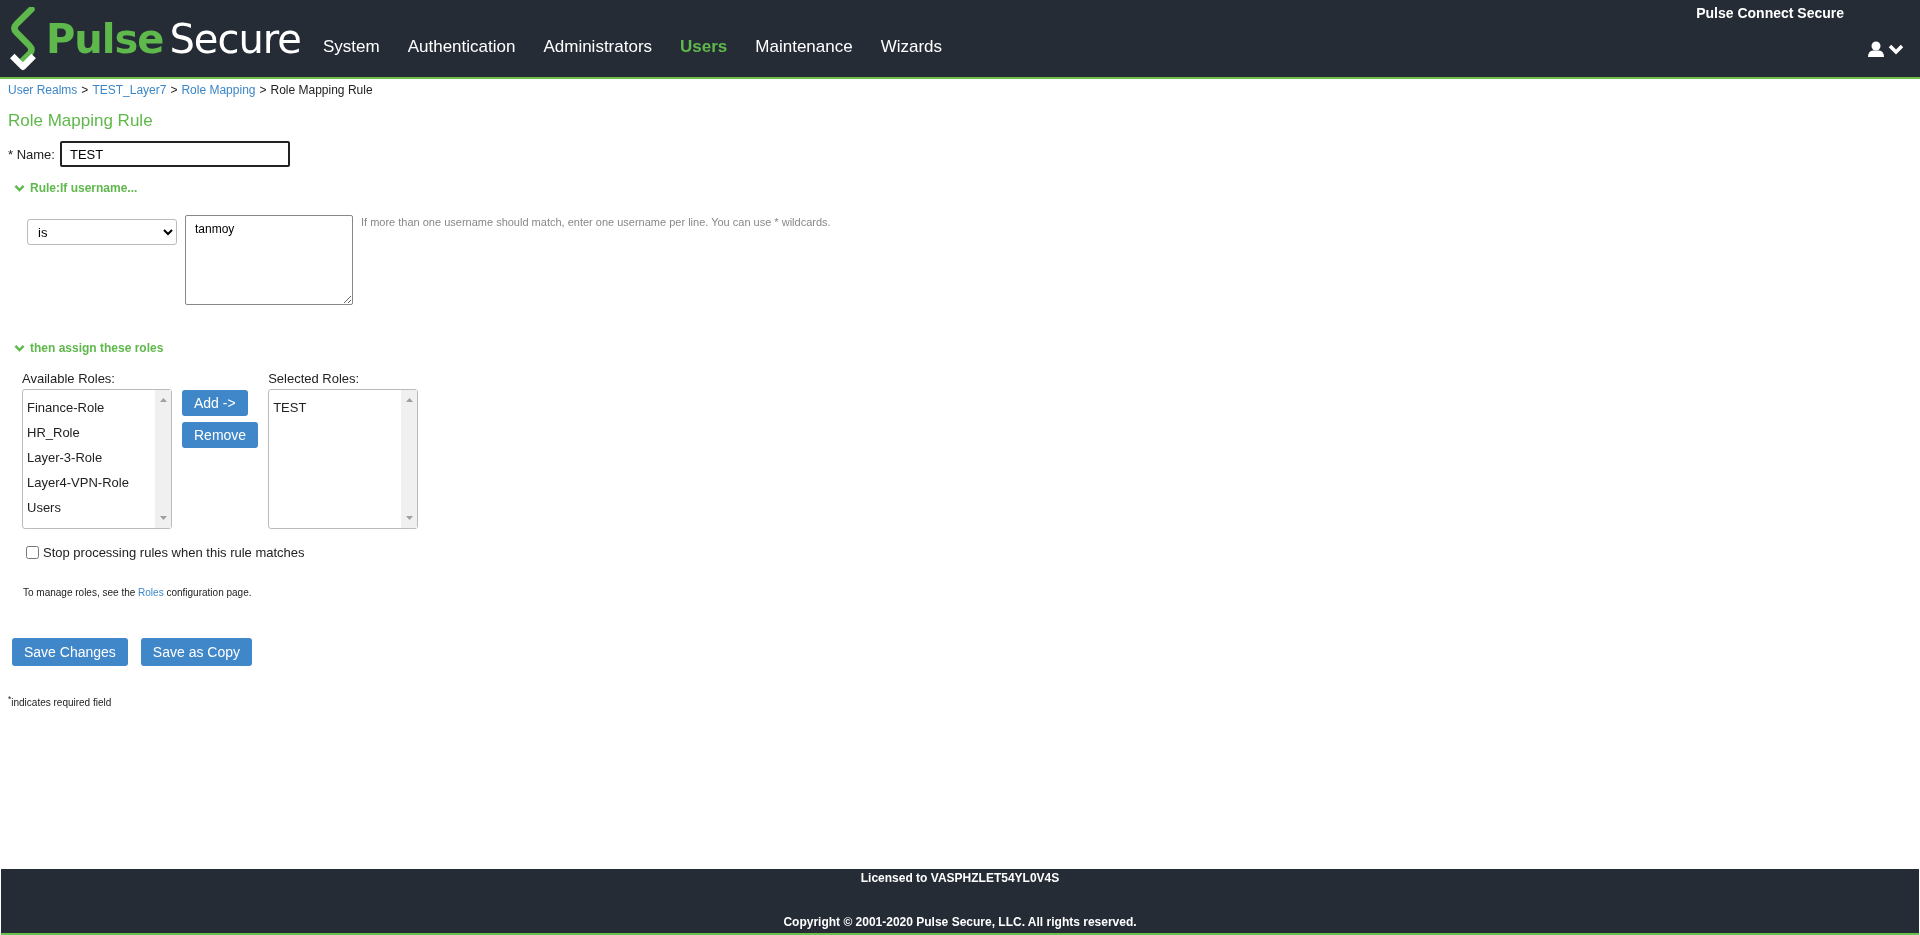  I want to click on required-note: $^{*}$indicates required field, so click(60, 701).